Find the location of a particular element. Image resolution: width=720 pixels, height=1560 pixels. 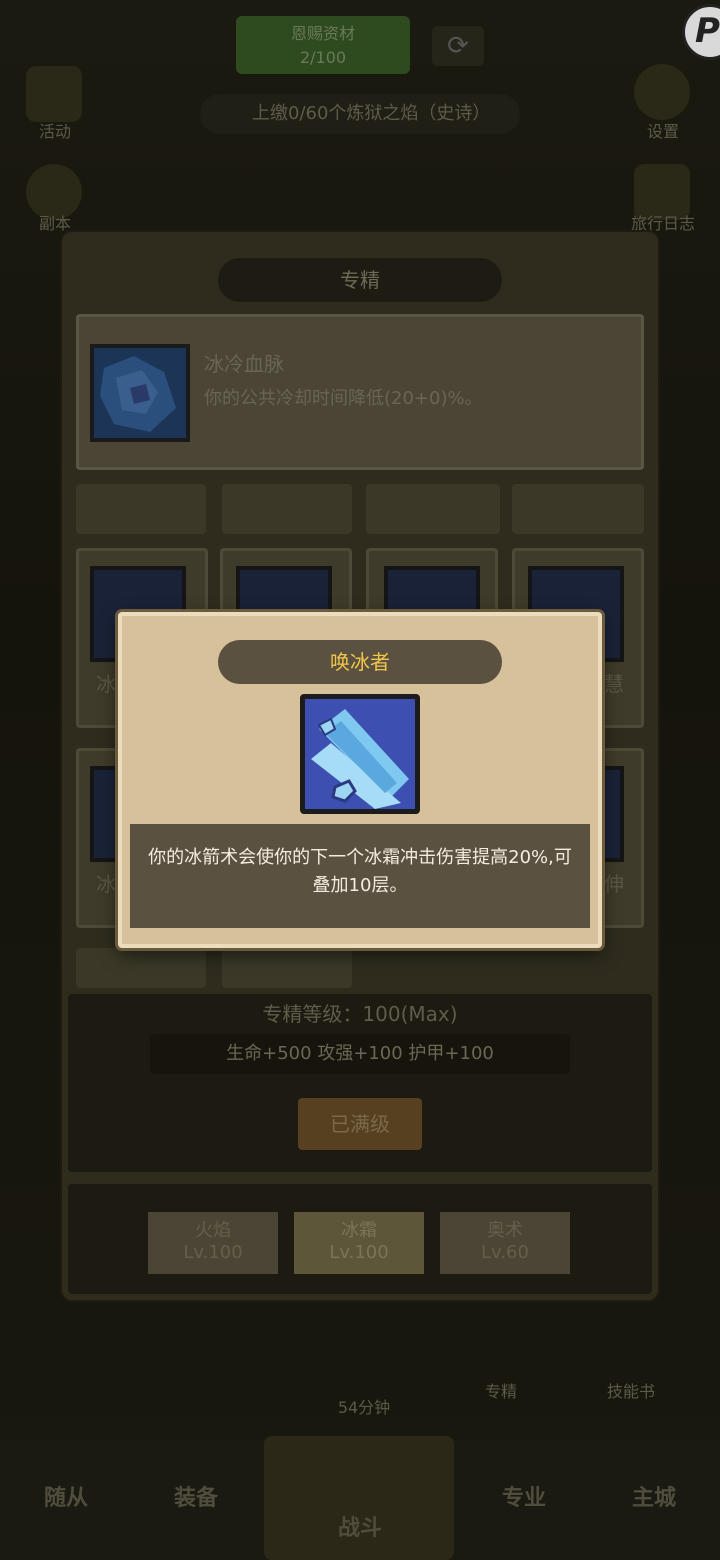

quest-bar: 上缴0/60个炼狱之焰（史诗） is located at coordinates (360, 114).